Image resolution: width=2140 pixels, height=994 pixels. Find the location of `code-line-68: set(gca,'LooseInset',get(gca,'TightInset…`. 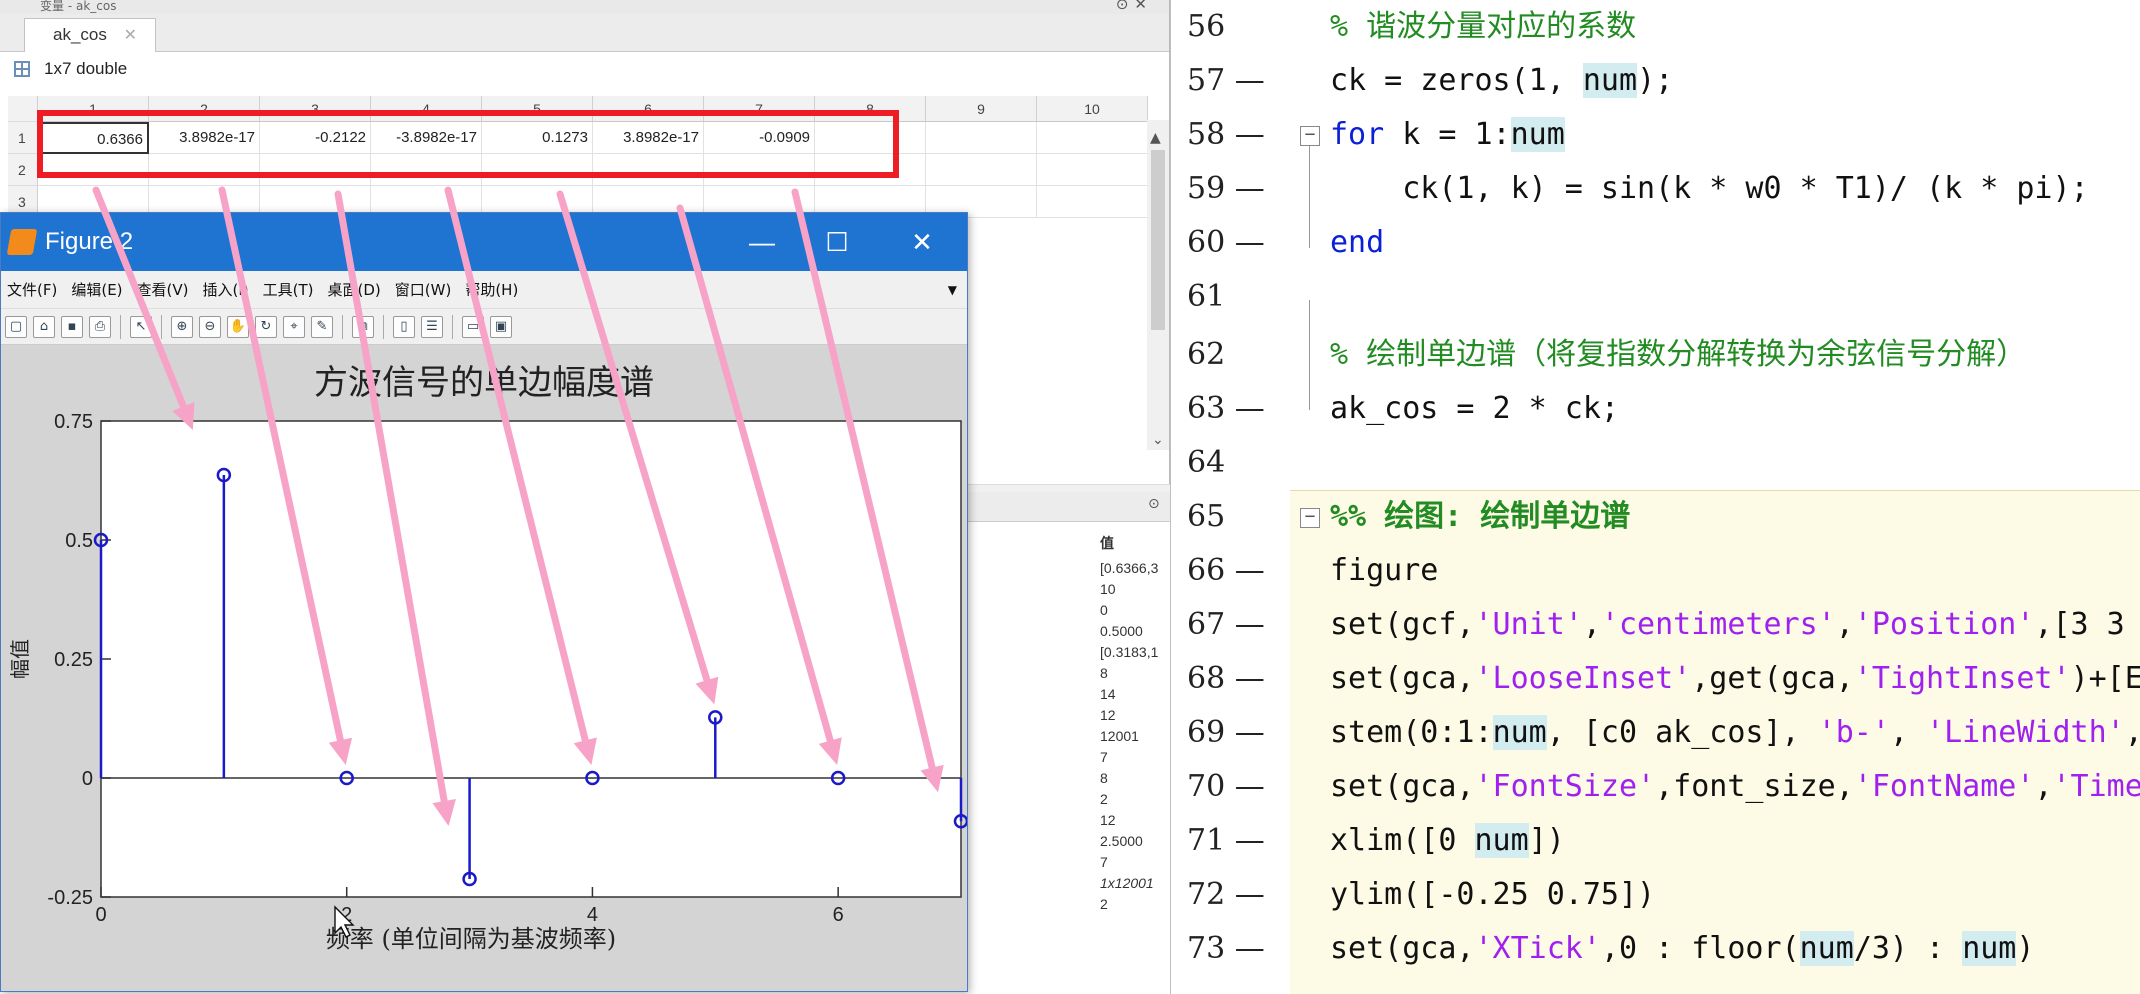

code-line-68: set(gca,'LooseInset',get(gca,'TightInset… is located at coordinates (1735, 679).